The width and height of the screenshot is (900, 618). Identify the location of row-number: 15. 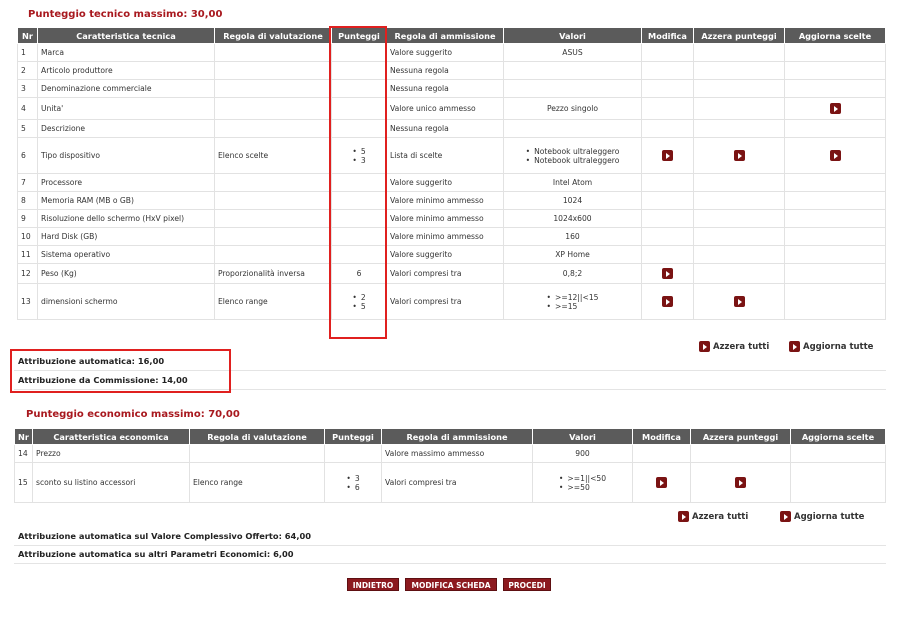
(23, 482).